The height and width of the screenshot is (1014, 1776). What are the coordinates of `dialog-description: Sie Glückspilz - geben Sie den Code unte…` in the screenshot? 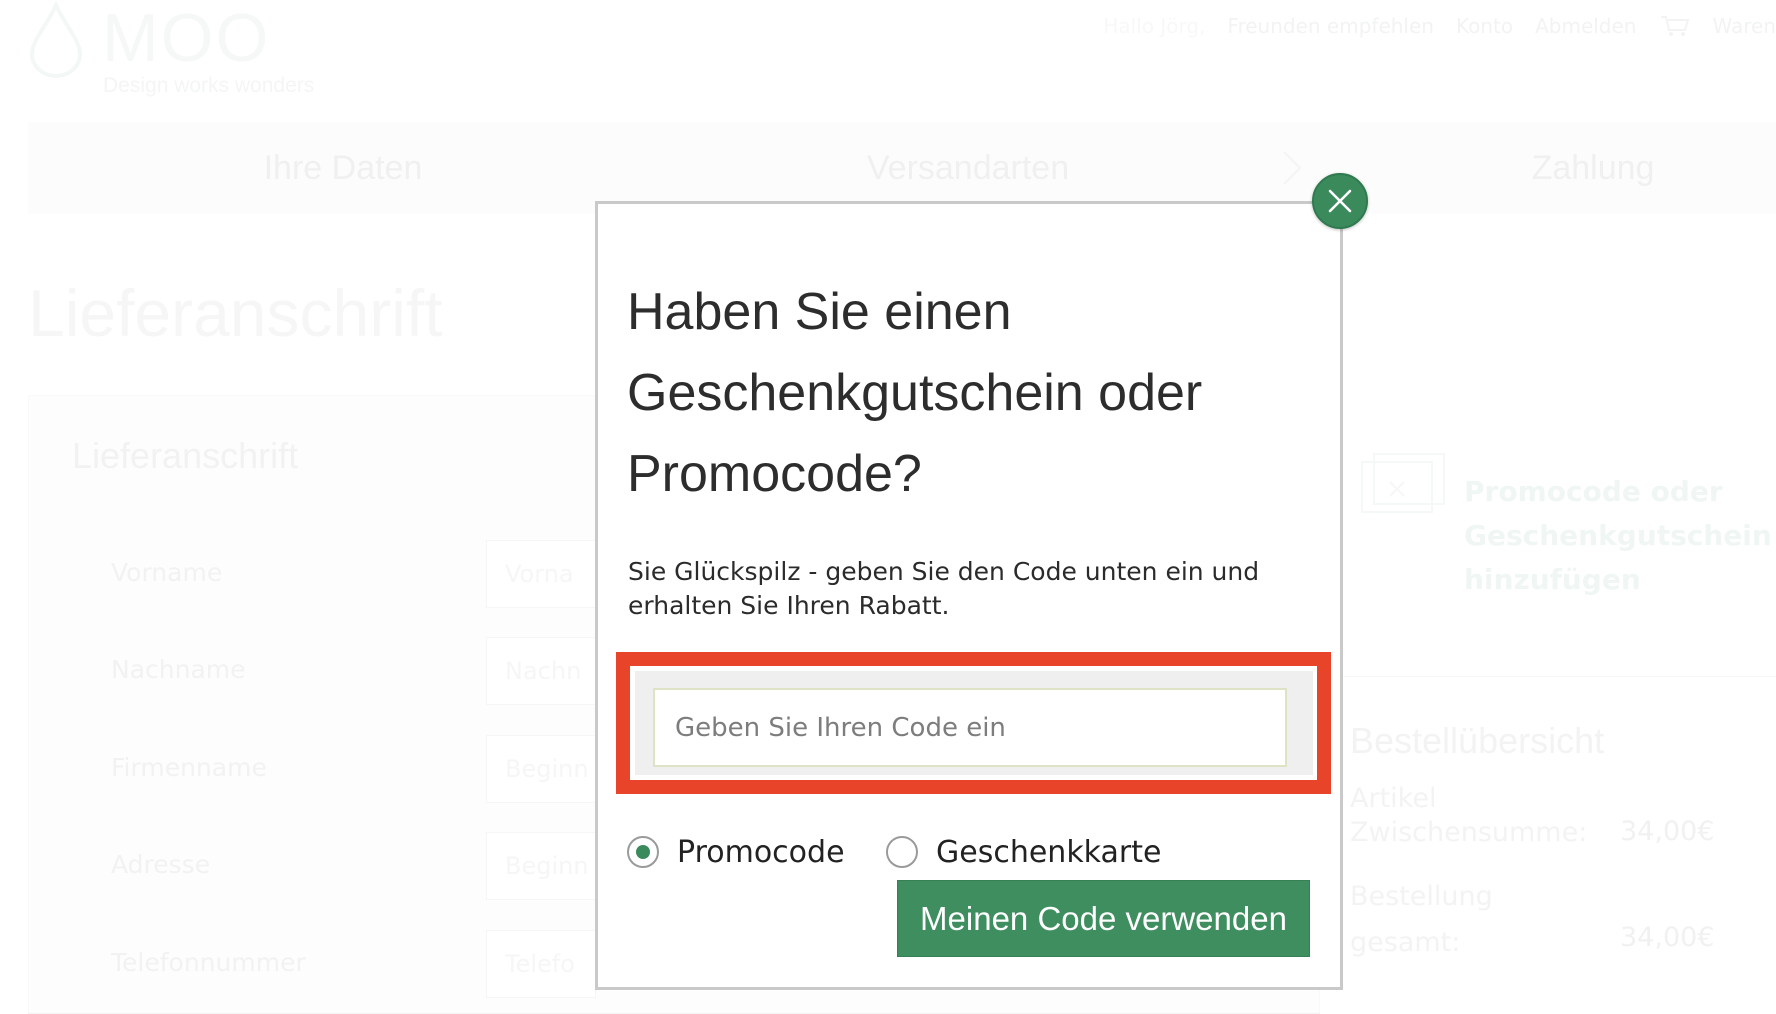 It's located at (944, 588).